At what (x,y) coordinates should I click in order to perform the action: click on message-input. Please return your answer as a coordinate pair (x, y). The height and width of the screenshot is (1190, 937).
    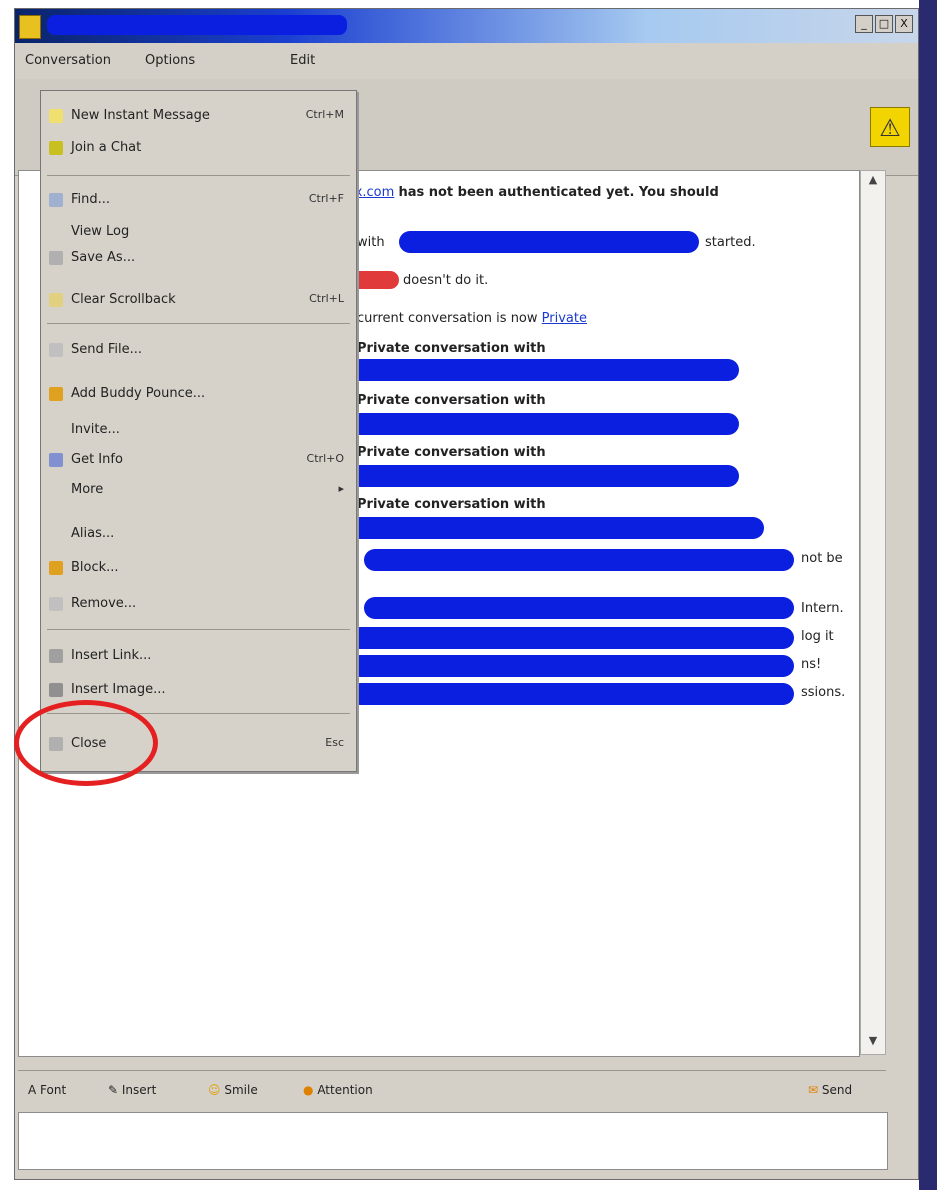
    Looking at the image, I should click on (453, 1141).